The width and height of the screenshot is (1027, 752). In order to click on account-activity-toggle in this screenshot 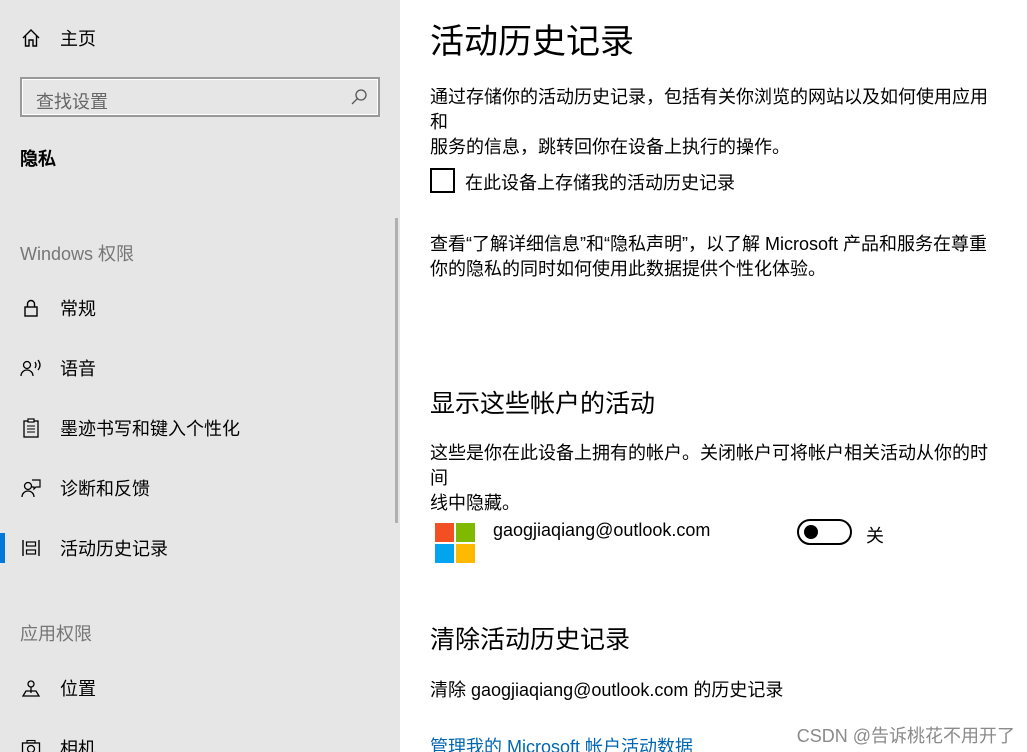, I will do `click(824, 532)`.